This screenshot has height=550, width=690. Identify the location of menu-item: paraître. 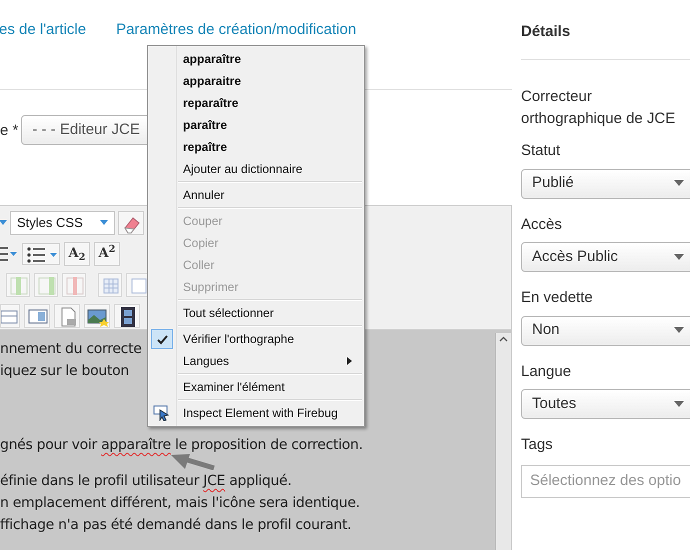
(205, 125).